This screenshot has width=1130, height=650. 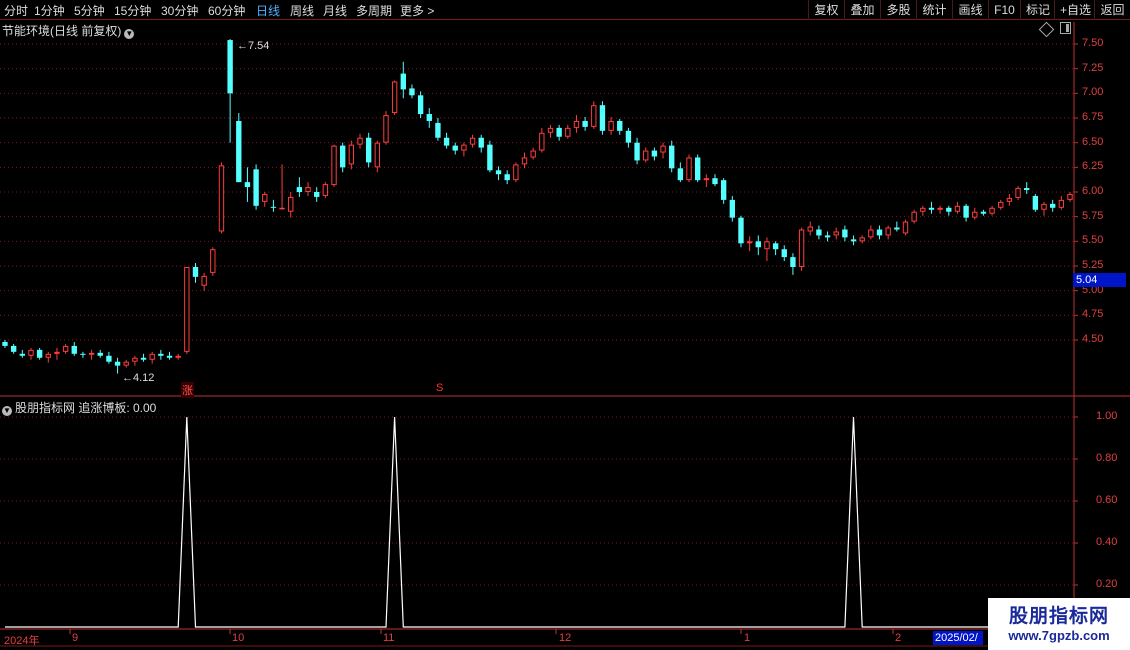 What do you see at coordinates (1093, 339) in the screenshot?
I see `price-axis-label: 4.50` at bounding box center [1093, 339].